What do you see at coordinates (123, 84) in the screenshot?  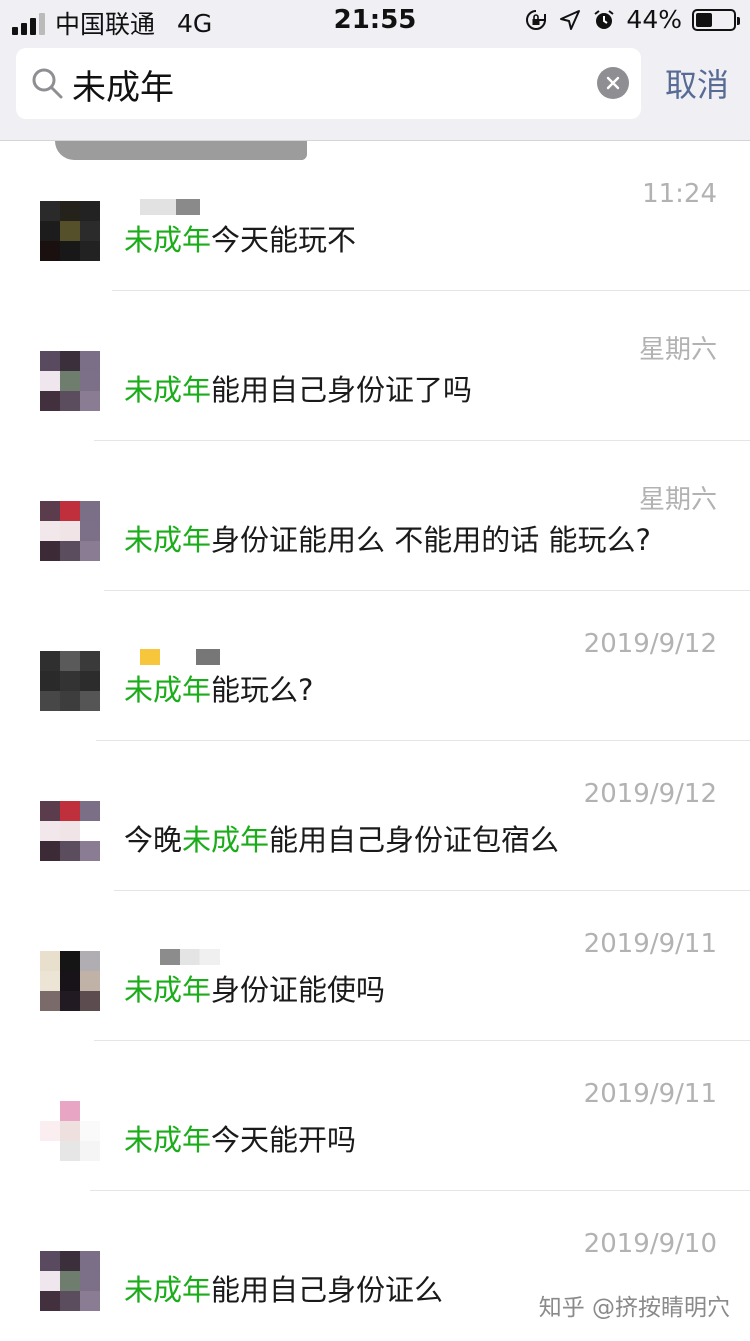 I see `search-query: 未成年` at bounding box center [123, 84].